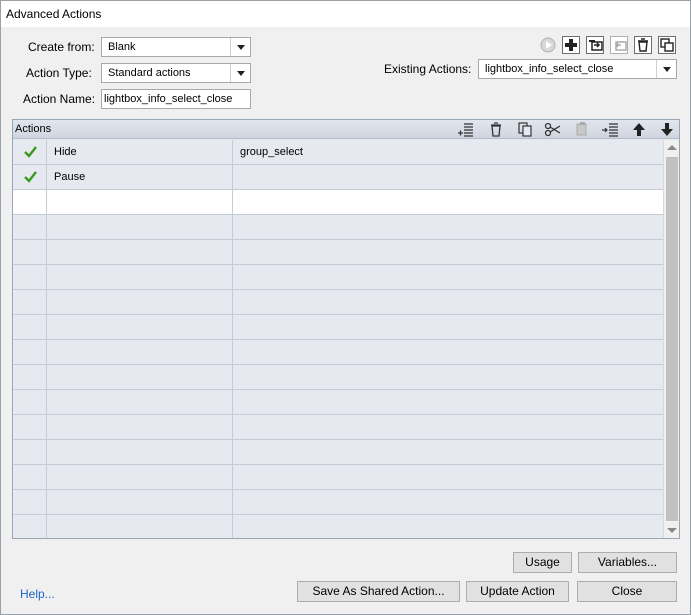 The height and width of the screenshot is (615, 691). Describe the element at coordinates (525, 129) in the screenshot. I see `copy-icon` at that location.